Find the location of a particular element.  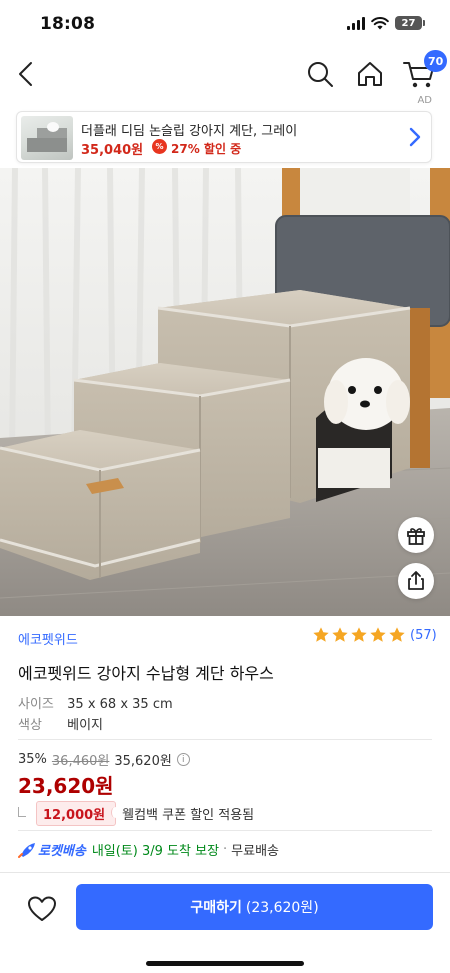

info-icon: i is located at coordinates (183, 759).